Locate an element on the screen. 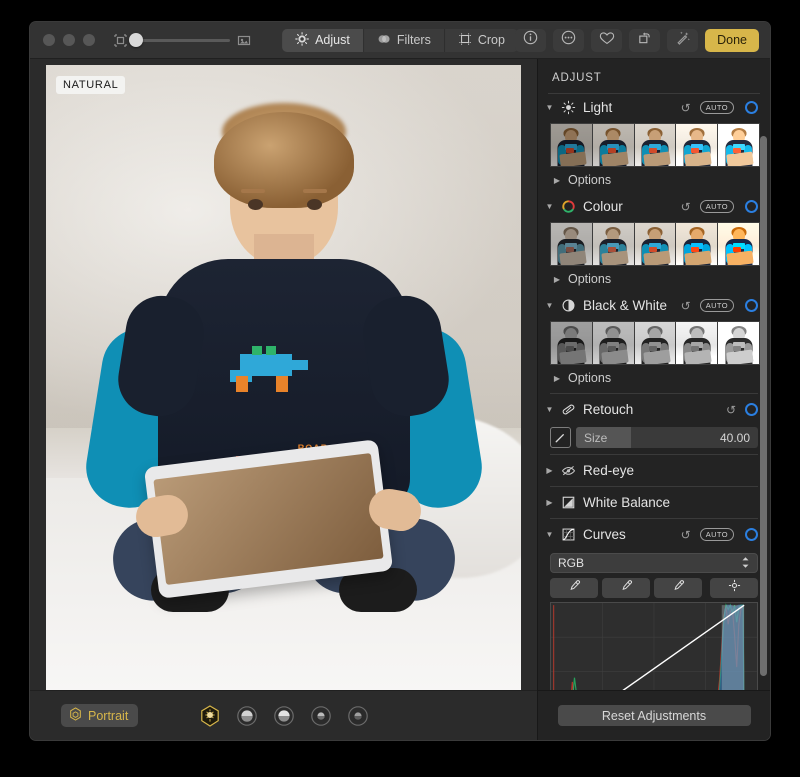 The height and width of the screenshot is (777, 800). toggle-black-and-white is located at coordinates (751, 305).